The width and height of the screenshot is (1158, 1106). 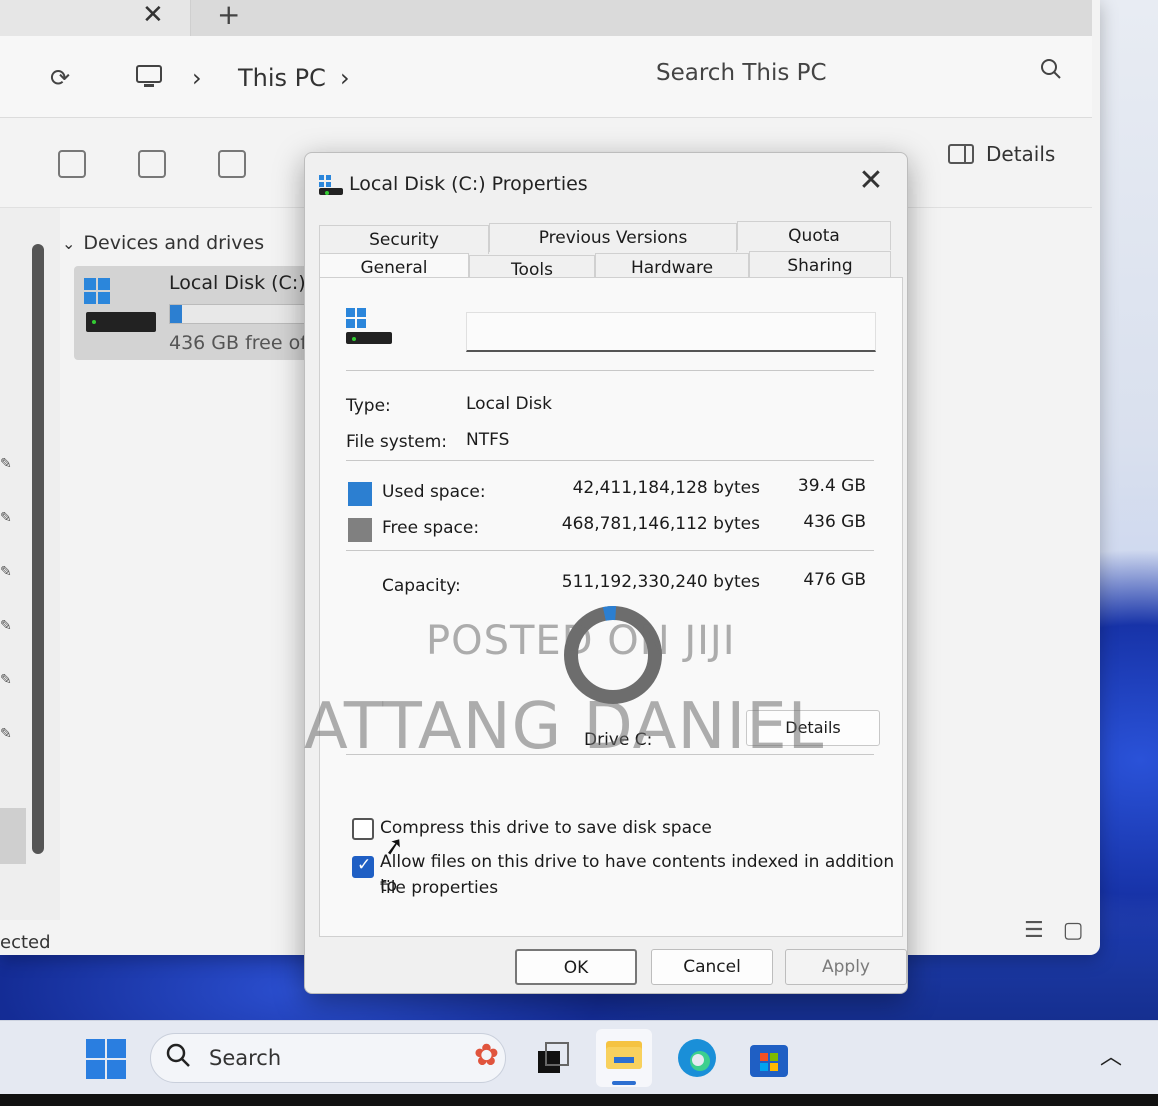 I want to click on paste-icon, so click(x=152, y=164).